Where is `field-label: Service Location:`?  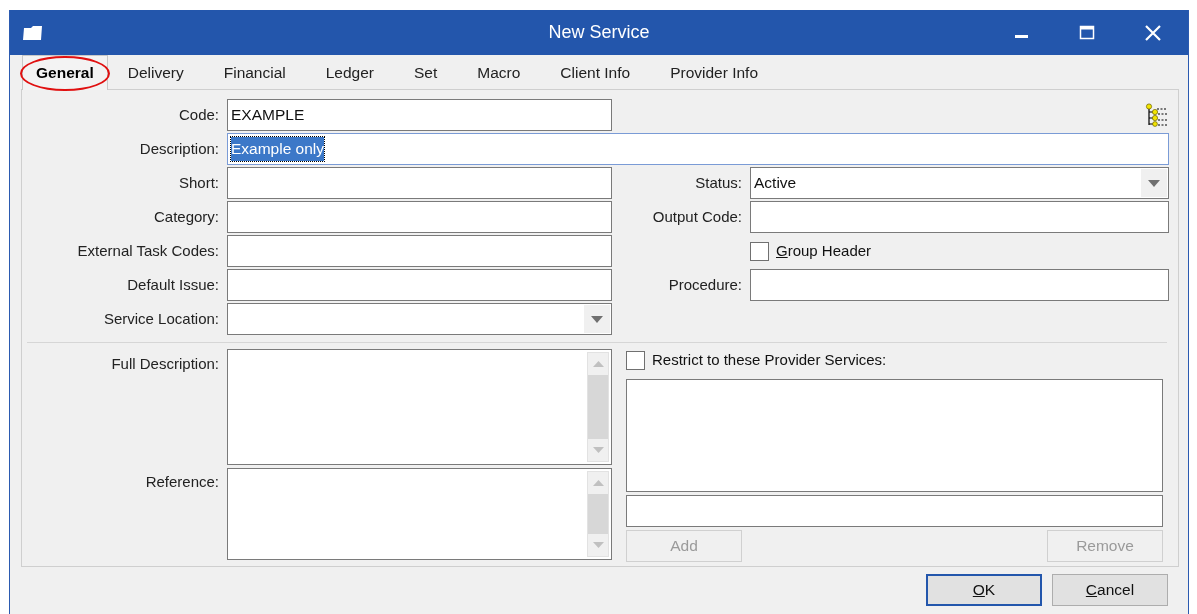
field-label: Service Location: is located at coordinates (160, 318).